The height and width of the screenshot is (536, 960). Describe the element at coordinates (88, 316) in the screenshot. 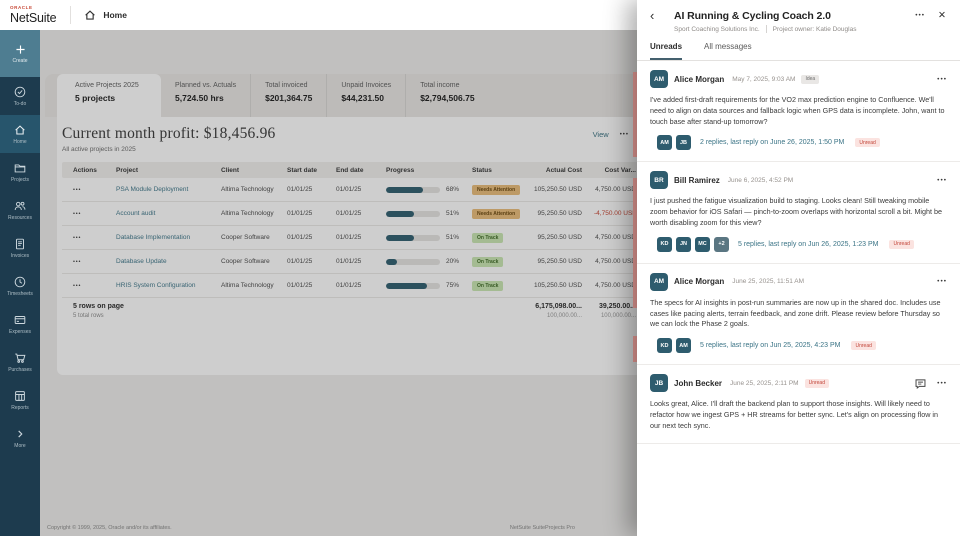

I see `total-rows: 5 total rows` at that location.